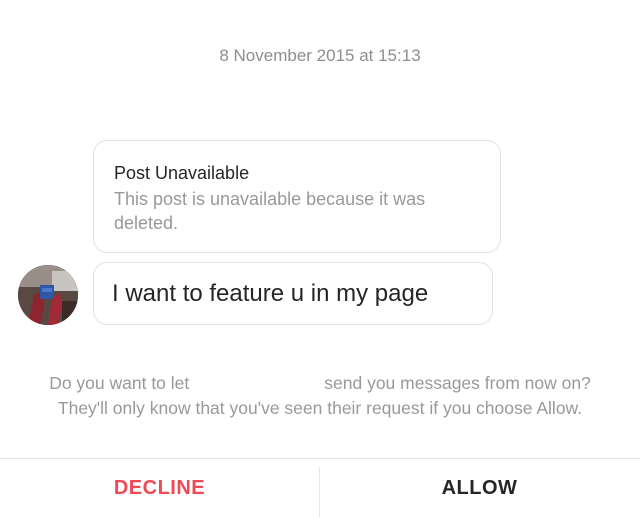 Image resolution: width=640 pixels, height=517 pixels. I want to click on request-prompt-end: send you messages from now on?, so click(457, 383).